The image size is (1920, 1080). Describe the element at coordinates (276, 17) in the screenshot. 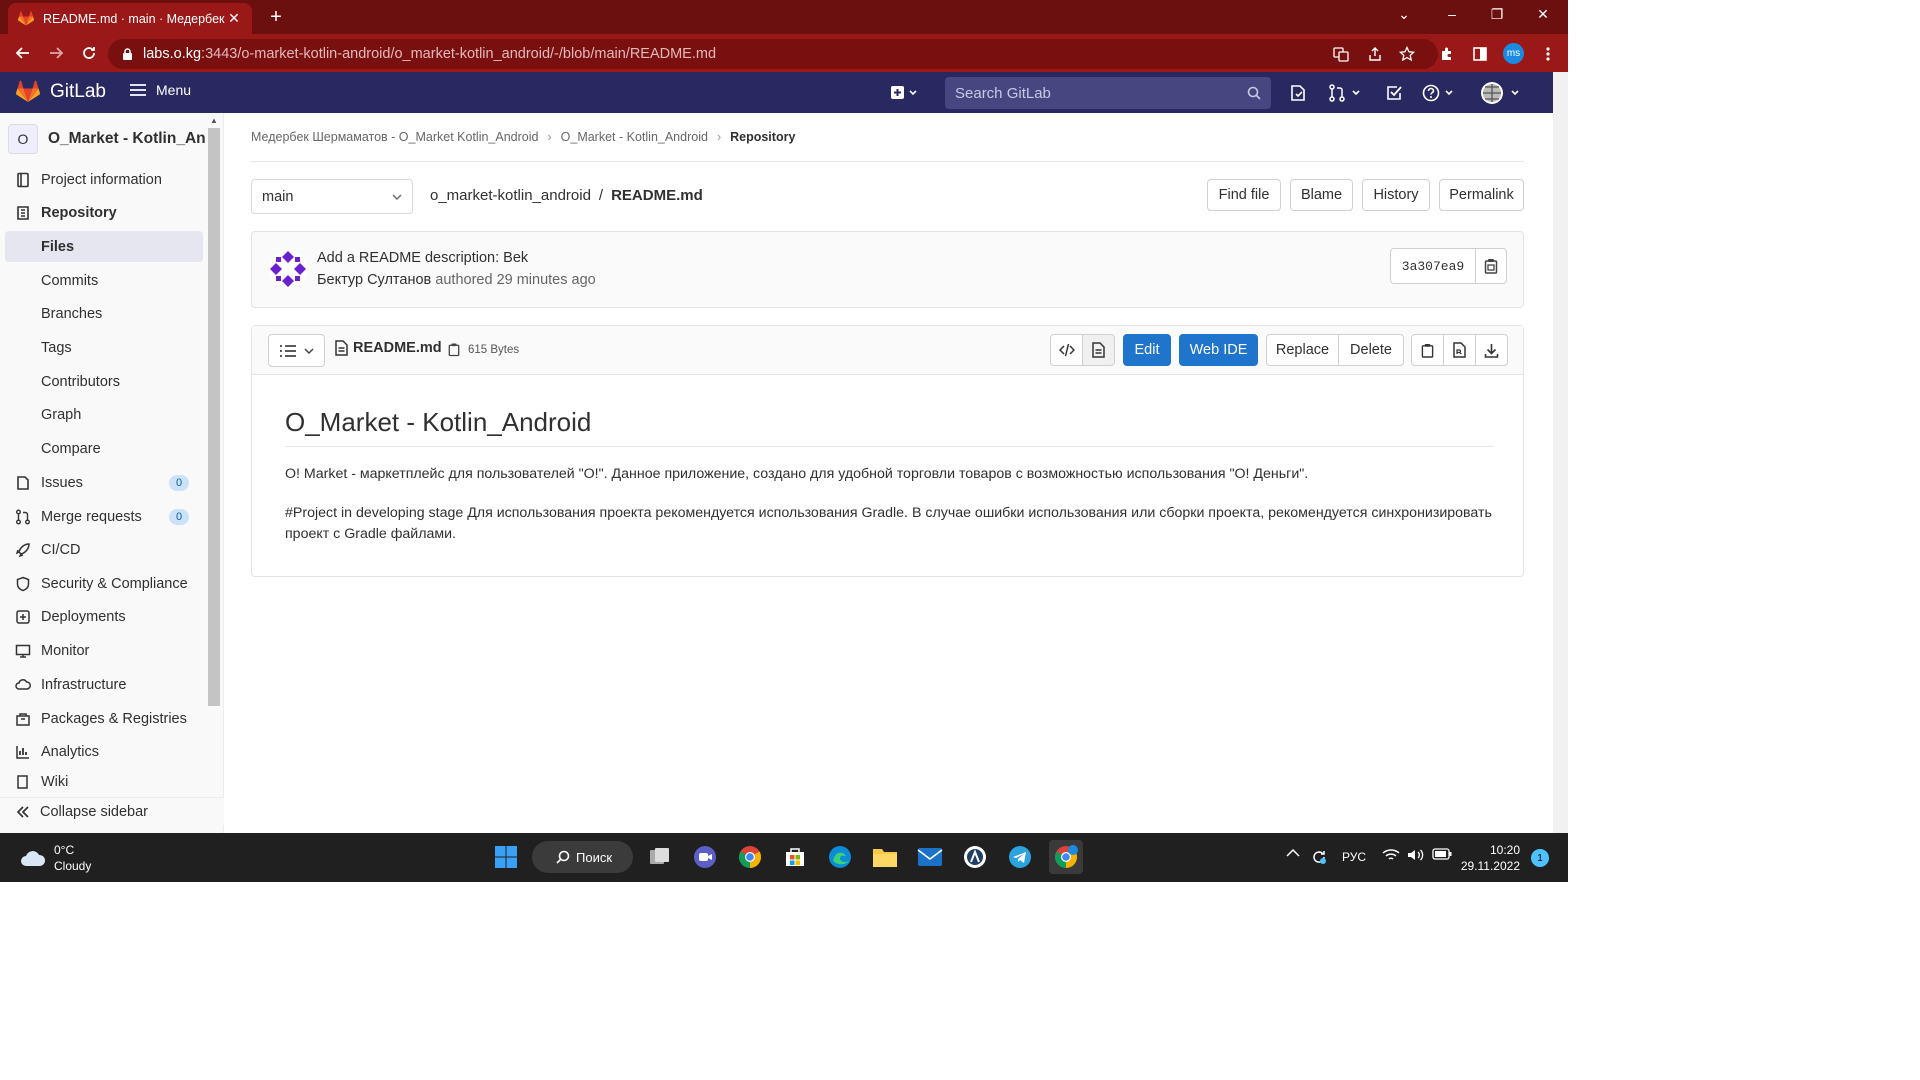

I see `new-tab-button: +` at that location.